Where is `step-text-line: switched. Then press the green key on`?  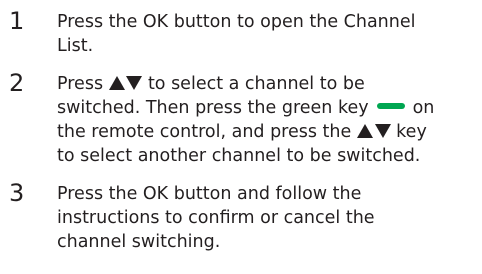
step-text-line: switched. Then press the green key on is located at coordinates (245, 108).